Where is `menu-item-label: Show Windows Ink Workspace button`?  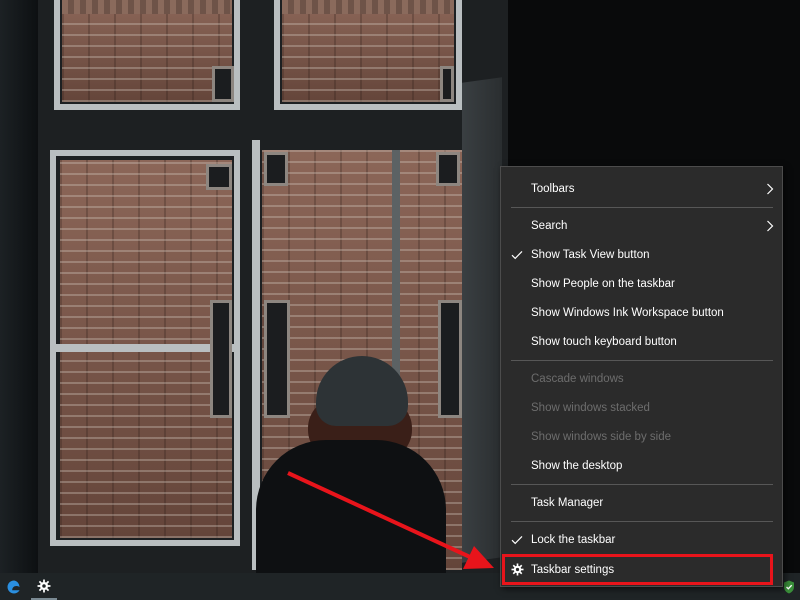 menu-item-label: Show Windows Ink Workspace button is located at coordinates (627, 312).